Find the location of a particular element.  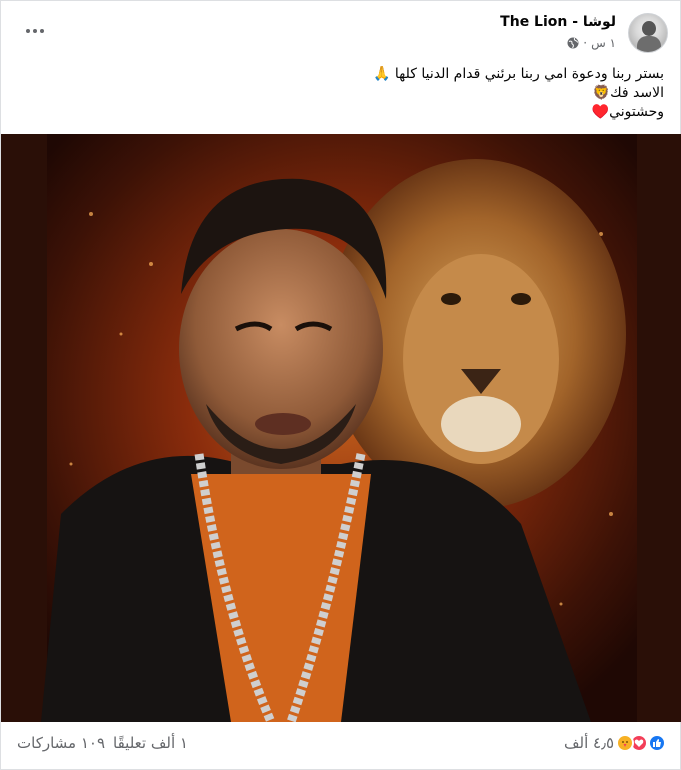

reaction-icons is located at coordinates (641, 743).